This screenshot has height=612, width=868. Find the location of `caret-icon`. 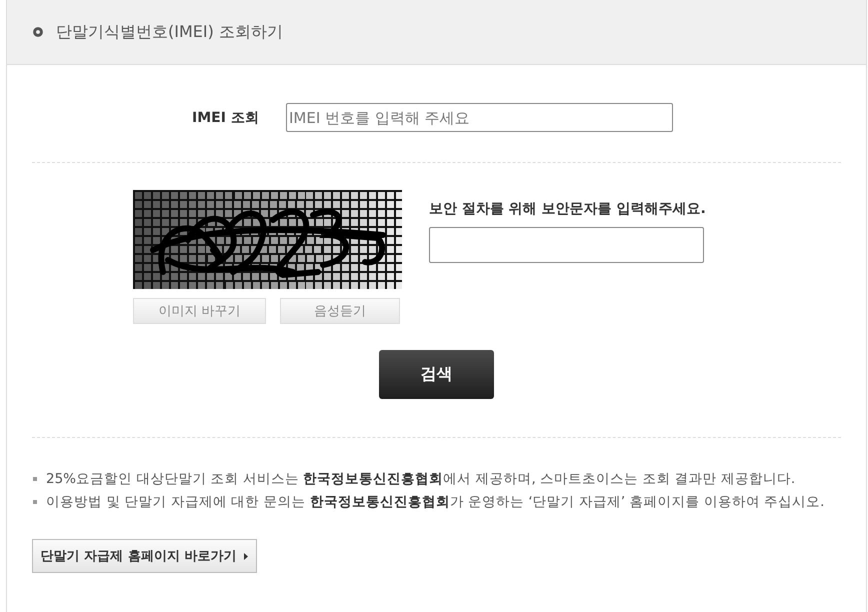

caret-icon is located at coordinates (246, 556).